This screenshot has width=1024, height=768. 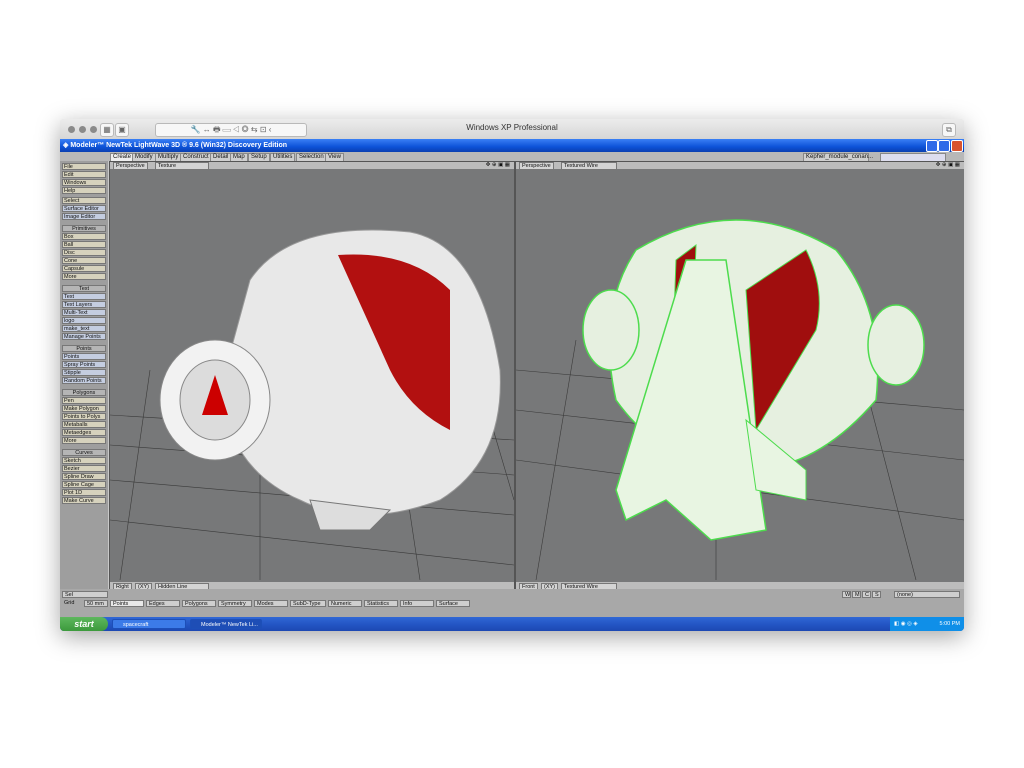 I want to click on spline-cage-button: Spline Cage, so click(x=84, y=484).